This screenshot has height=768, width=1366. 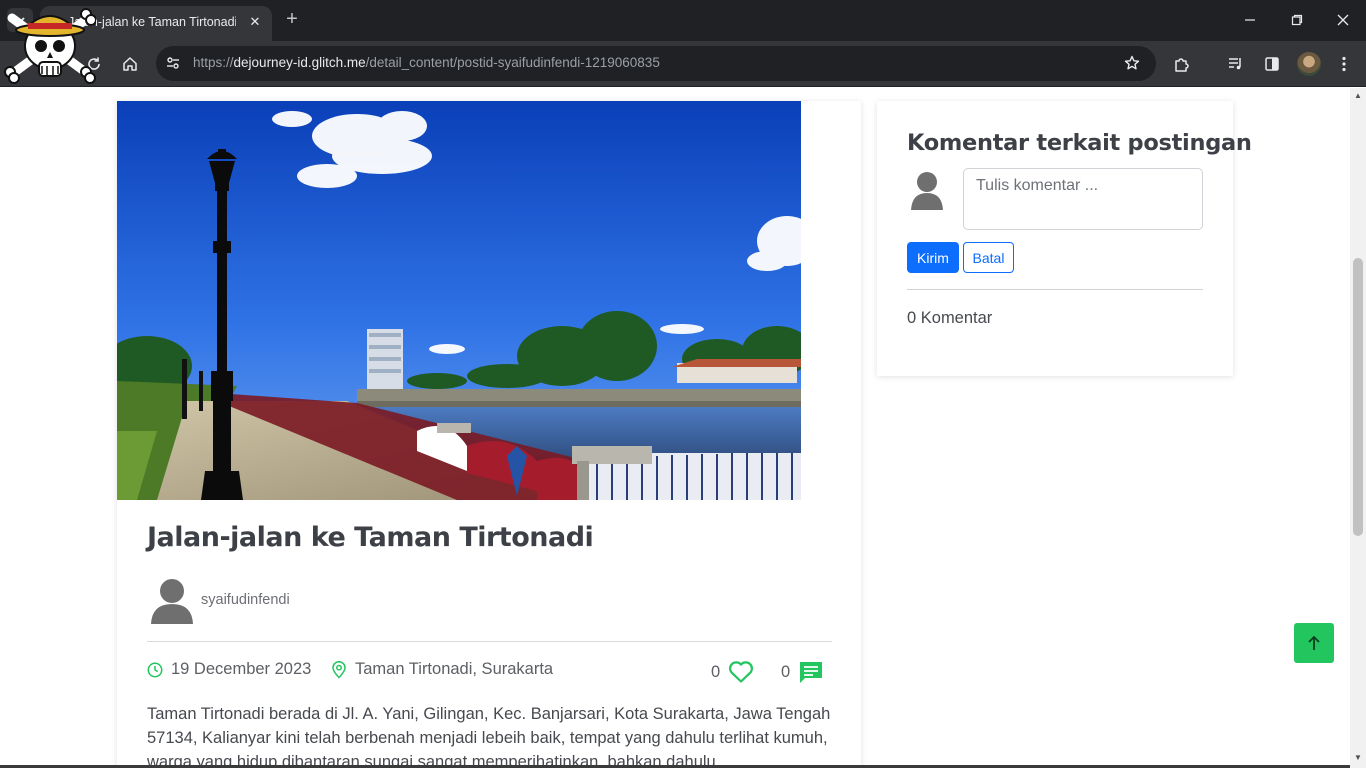 I want to click on post-date: 19 December 2023, so click(x=229, y=669).